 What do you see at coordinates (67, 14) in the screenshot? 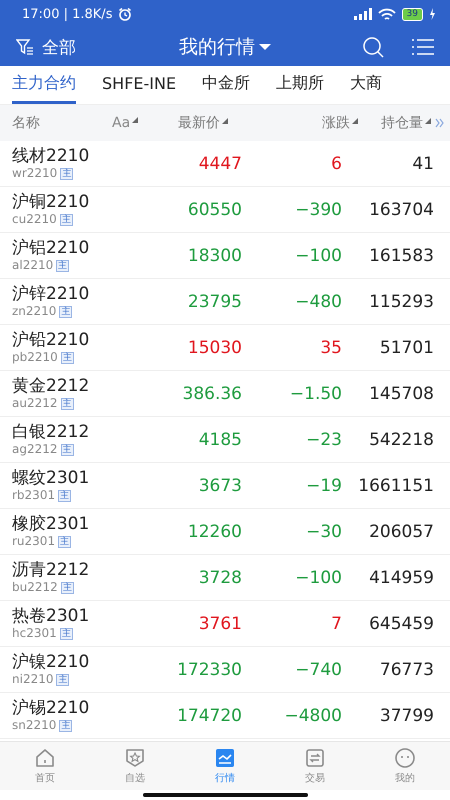
I see `status-time: 17:00 | 1.8K/s` at bounding box center [67, 14].